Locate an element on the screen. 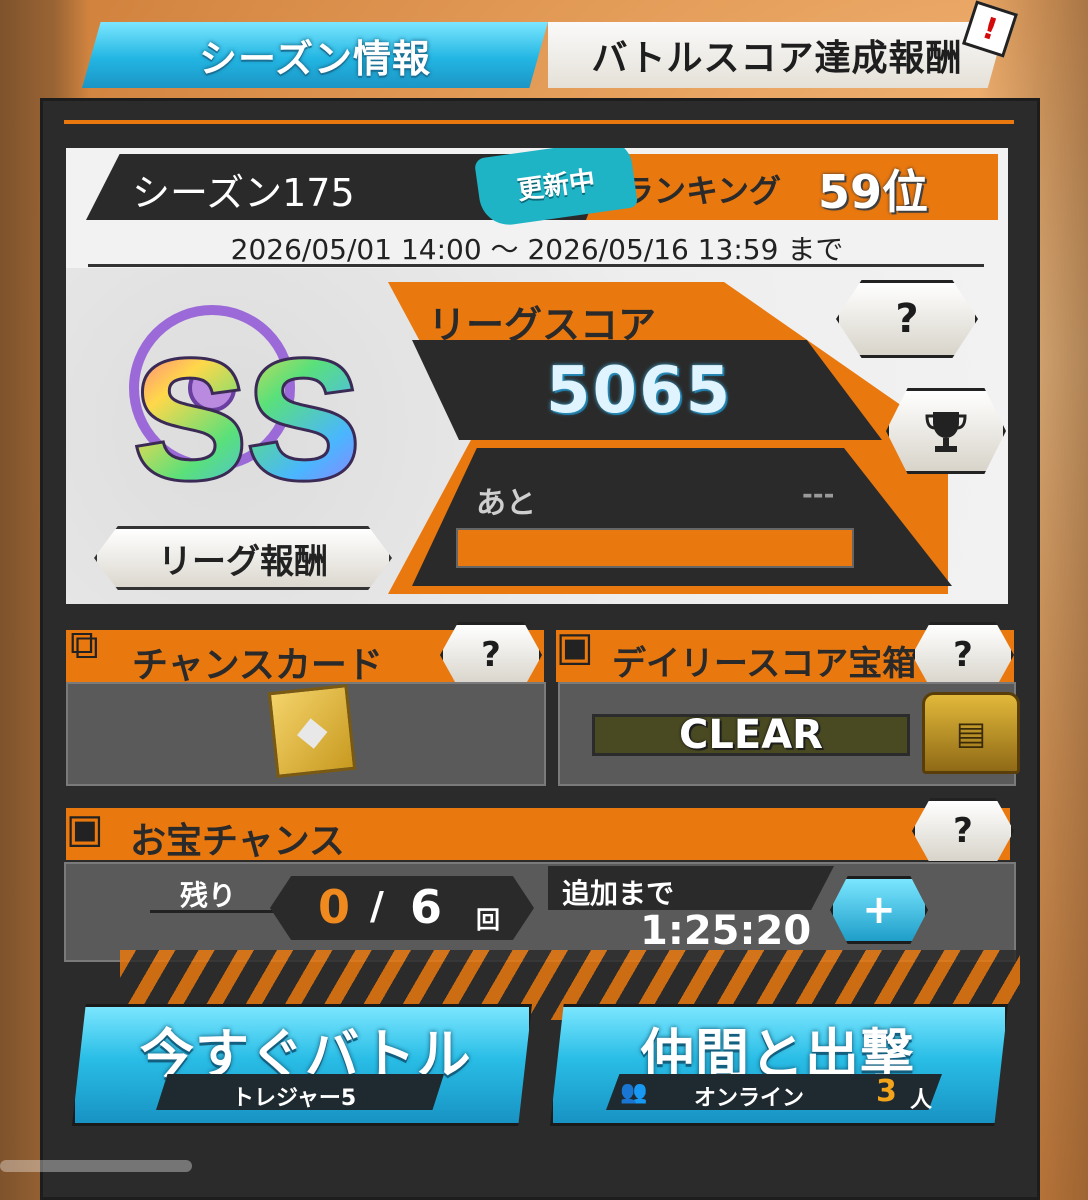  tab-battle-score-rewards: バトルスコア達成報酬 is located at coordinates (777, 55).